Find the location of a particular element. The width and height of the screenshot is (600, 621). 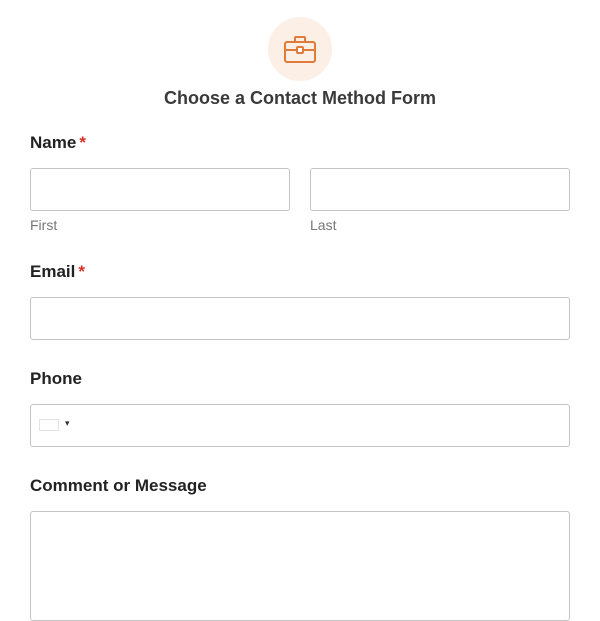

comment-label: Comment or Message is located at coordinates (118, 485).